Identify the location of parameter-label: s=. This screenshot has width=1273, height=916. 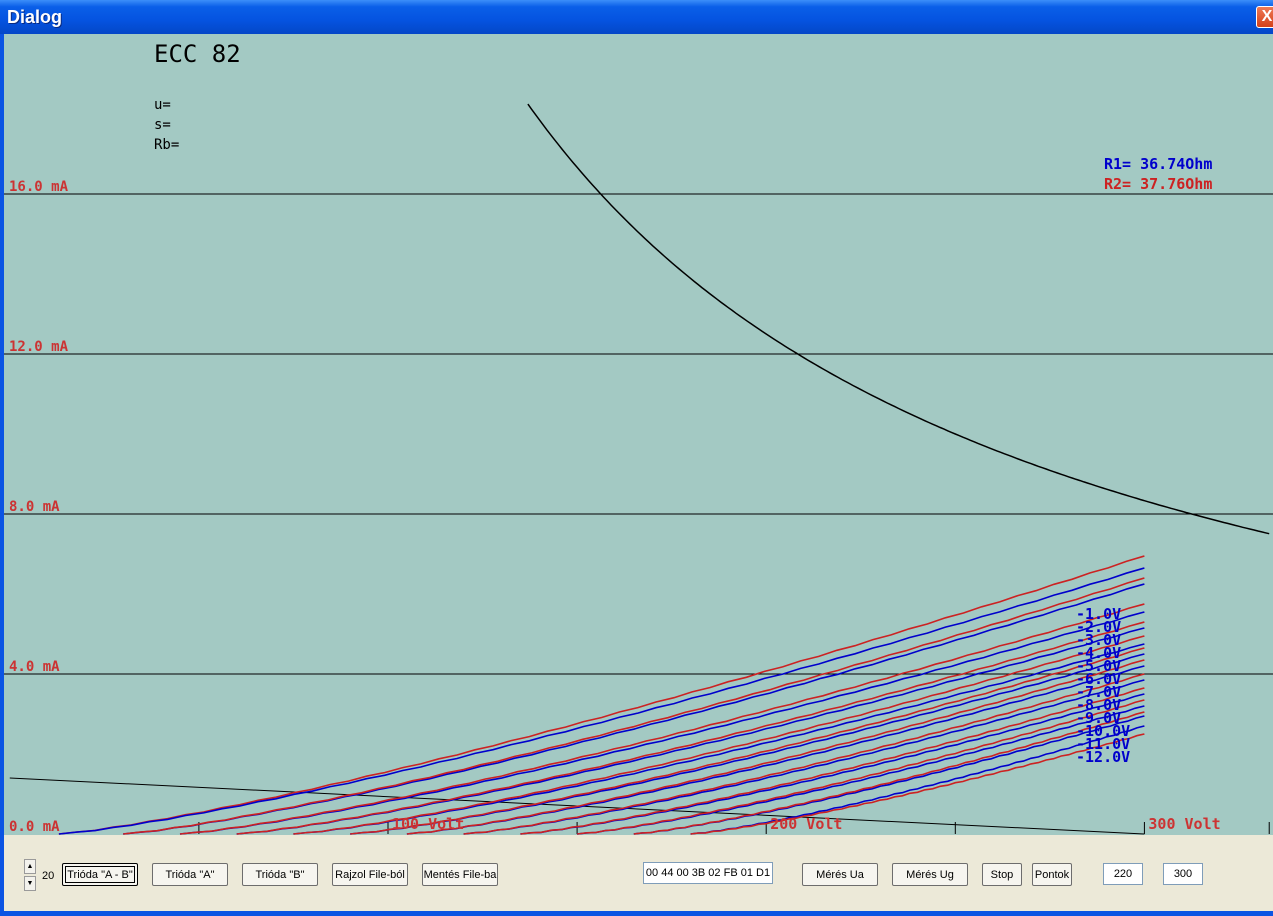
(162, 125).